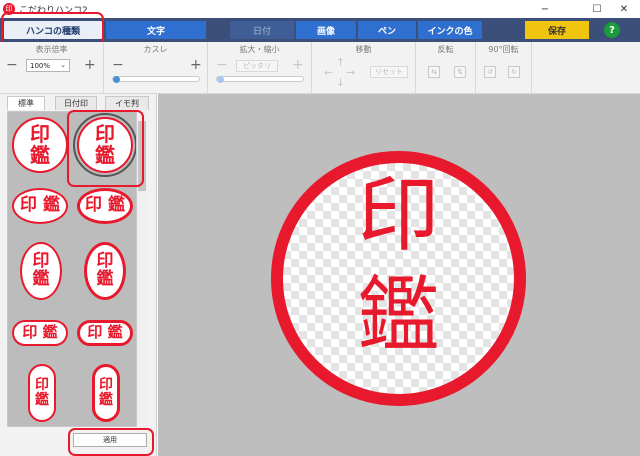  Describe the element at coordinates (142, 156) in the screenshot. I see `scrollbar-thumb` at that location.